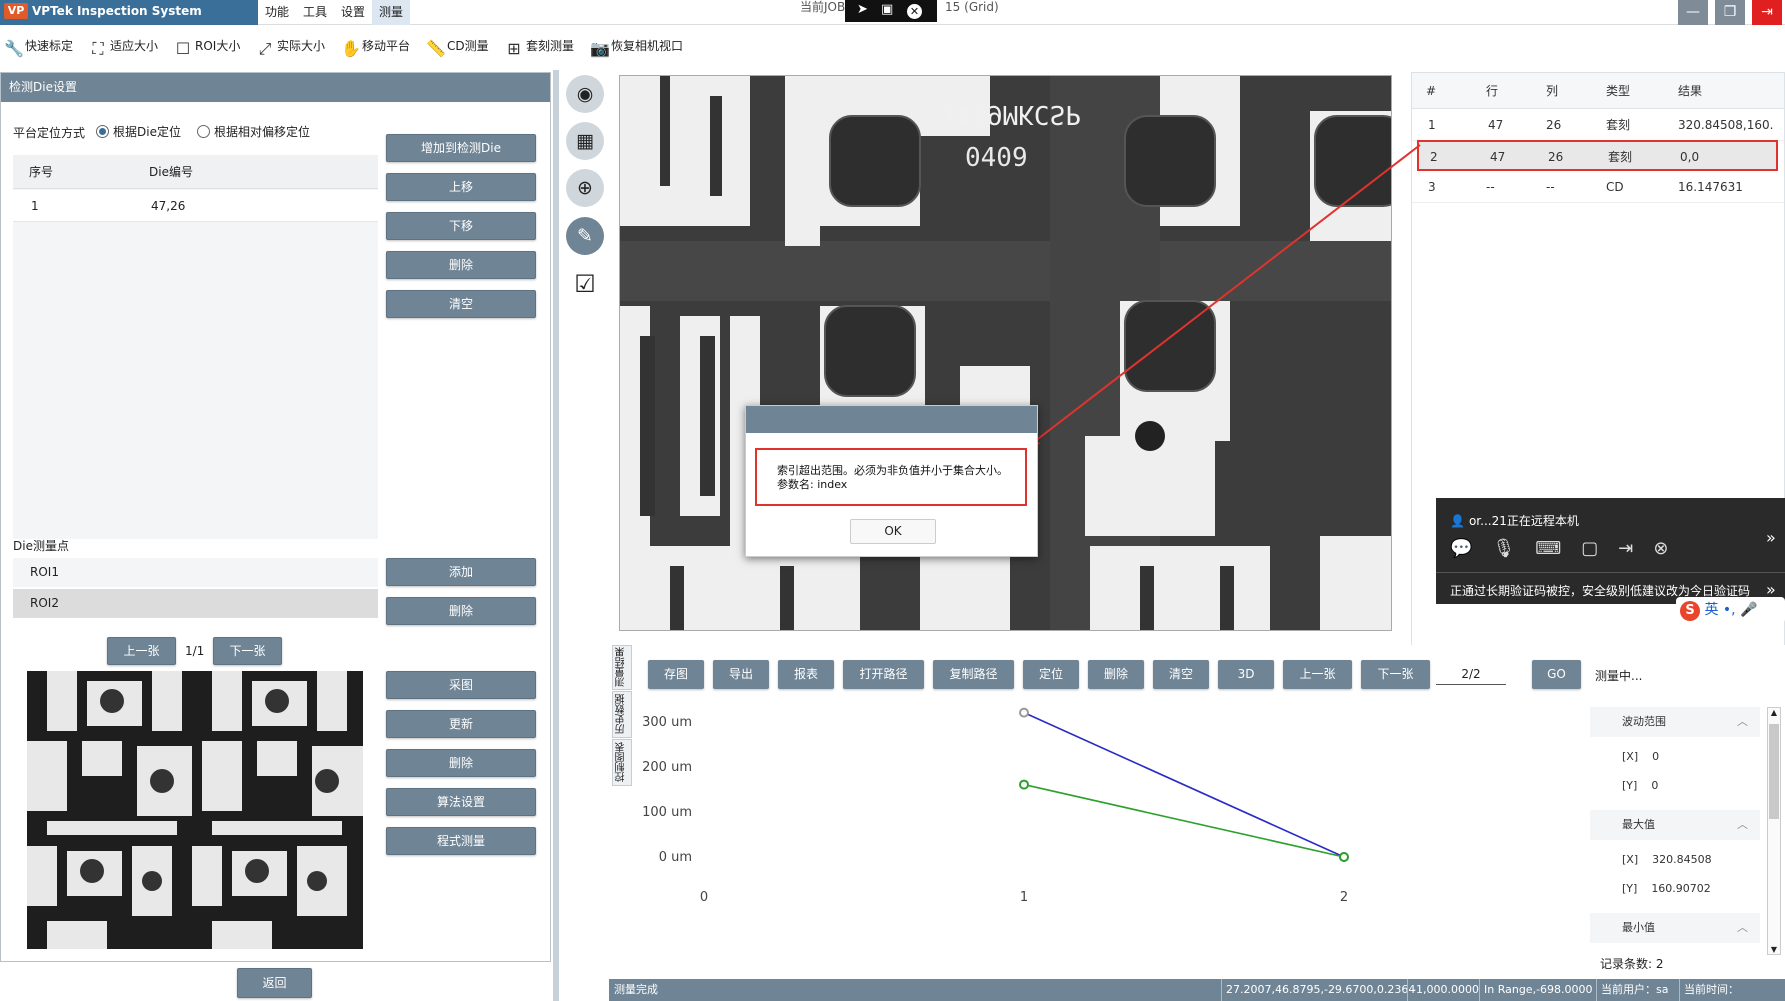  I want to click on clear-button: 清空, so click(1181, 674).